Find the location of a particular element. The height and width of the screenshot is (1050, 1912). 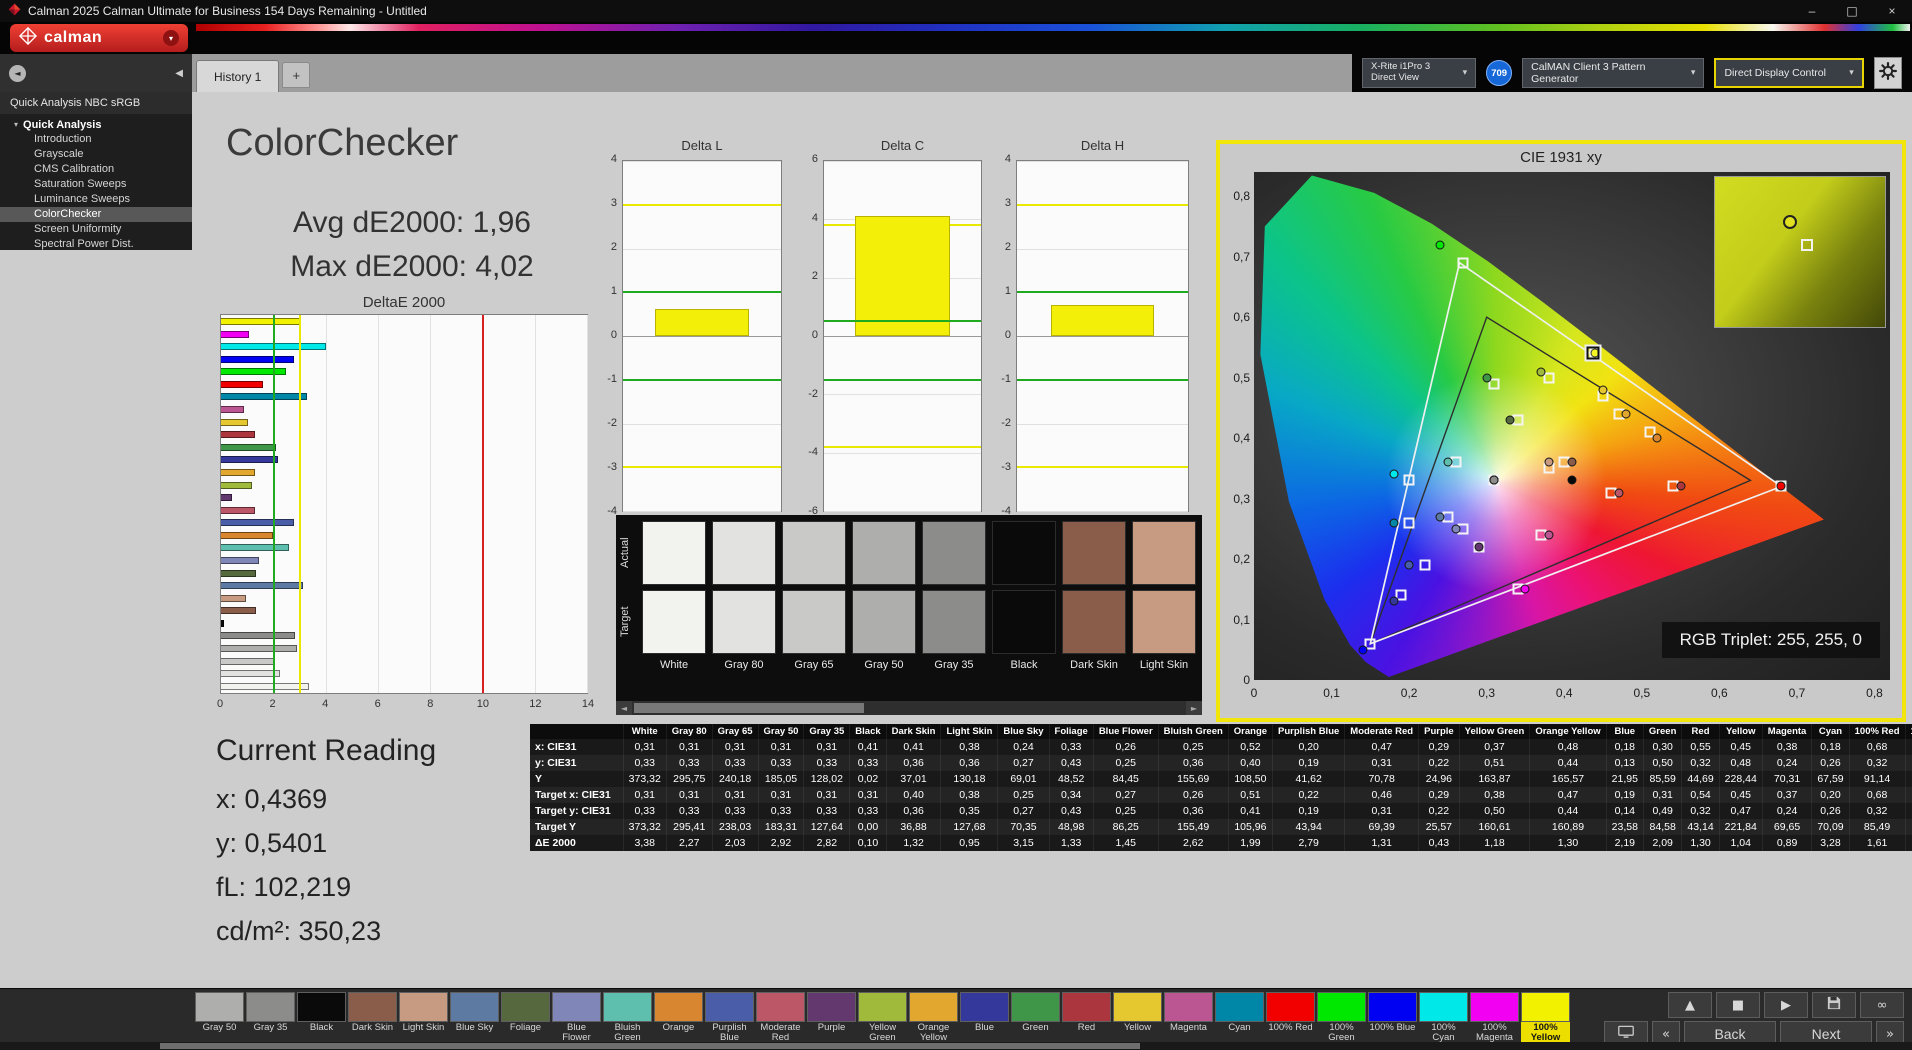

sidebar-item-saturation-sweeps: Saturation Sweeps is located at coordinates (96, 184).